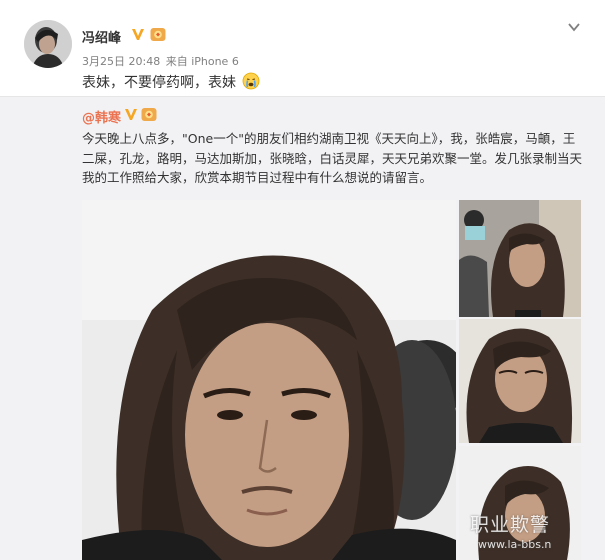  What do you see at coordinates (121, 61) in the screenshot?
I see `post-timestamp: 3月25日 20:48` at bounding box center [121, 61].